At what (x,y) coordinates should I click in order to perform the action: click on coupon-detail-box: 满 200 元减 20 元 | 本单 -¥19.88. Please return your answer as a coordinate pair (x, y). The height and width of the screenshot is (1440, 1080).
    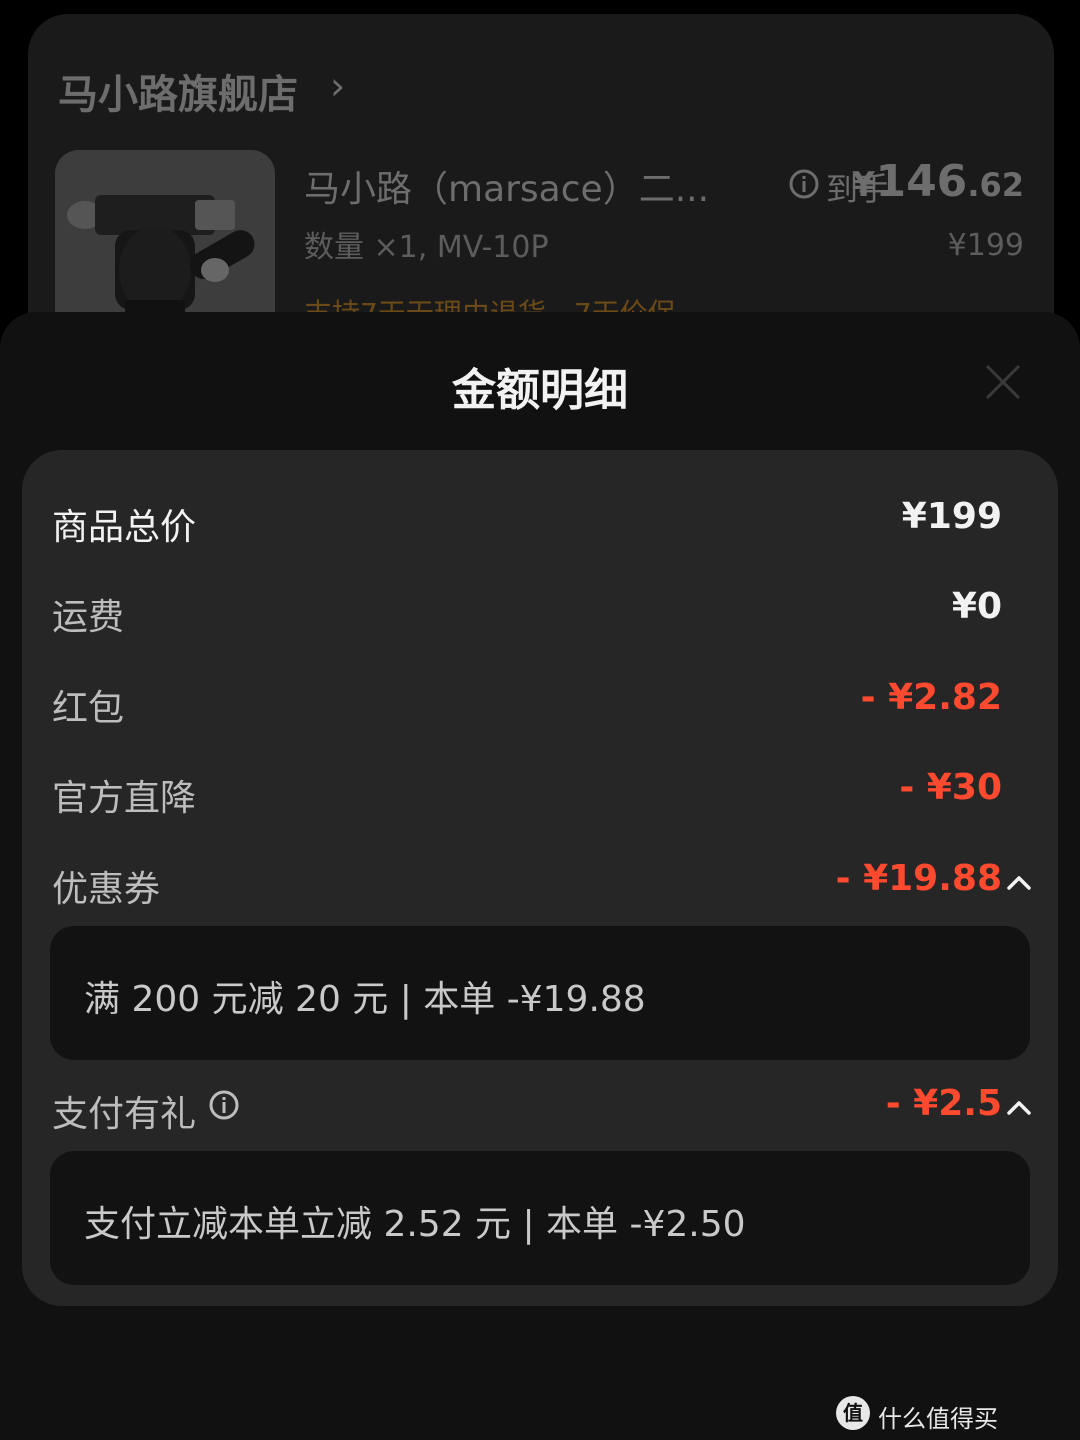
    Looking at the image, I should click on (540, 993).